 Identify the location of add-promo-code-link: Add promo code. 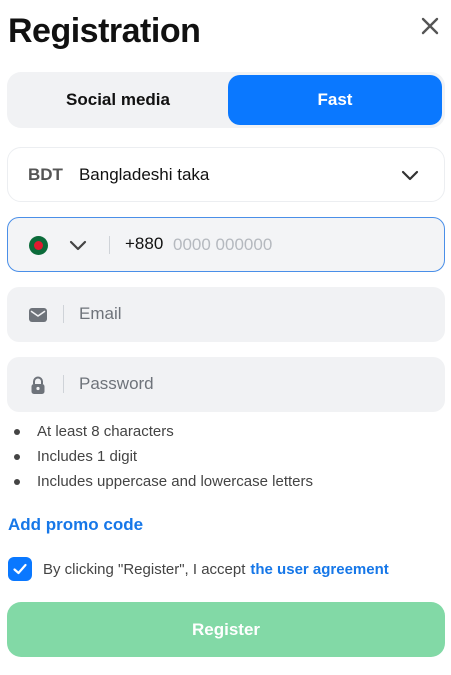
(75, 525).